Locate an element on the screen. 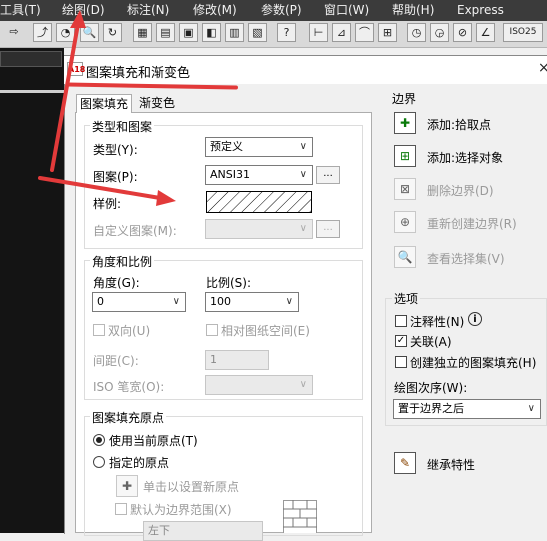 This screenshot has height=541, width=547. design-center-icon: ▣ is located at coordinates (188, 32).